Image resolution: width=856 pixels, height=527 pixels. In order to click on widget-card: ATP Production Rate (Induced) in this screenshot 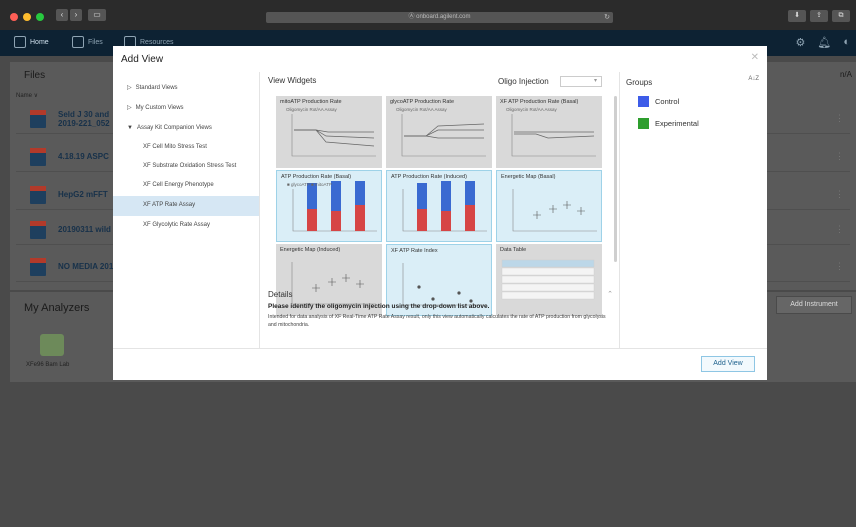, I will do `click(439, 206)`.